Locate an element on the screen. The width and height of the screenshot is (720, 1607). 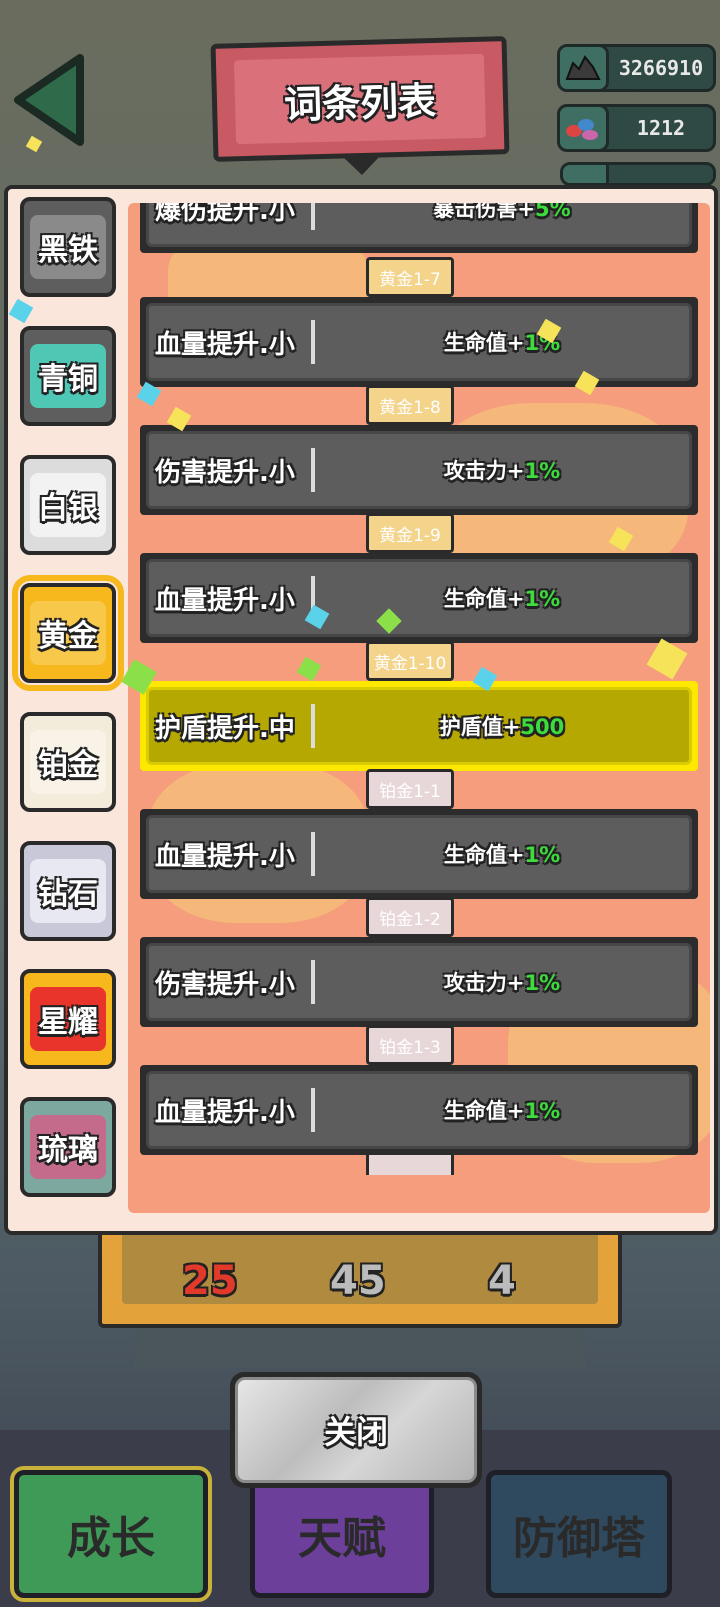
tab-silver: 白银 is located at coordinates (68, 505).